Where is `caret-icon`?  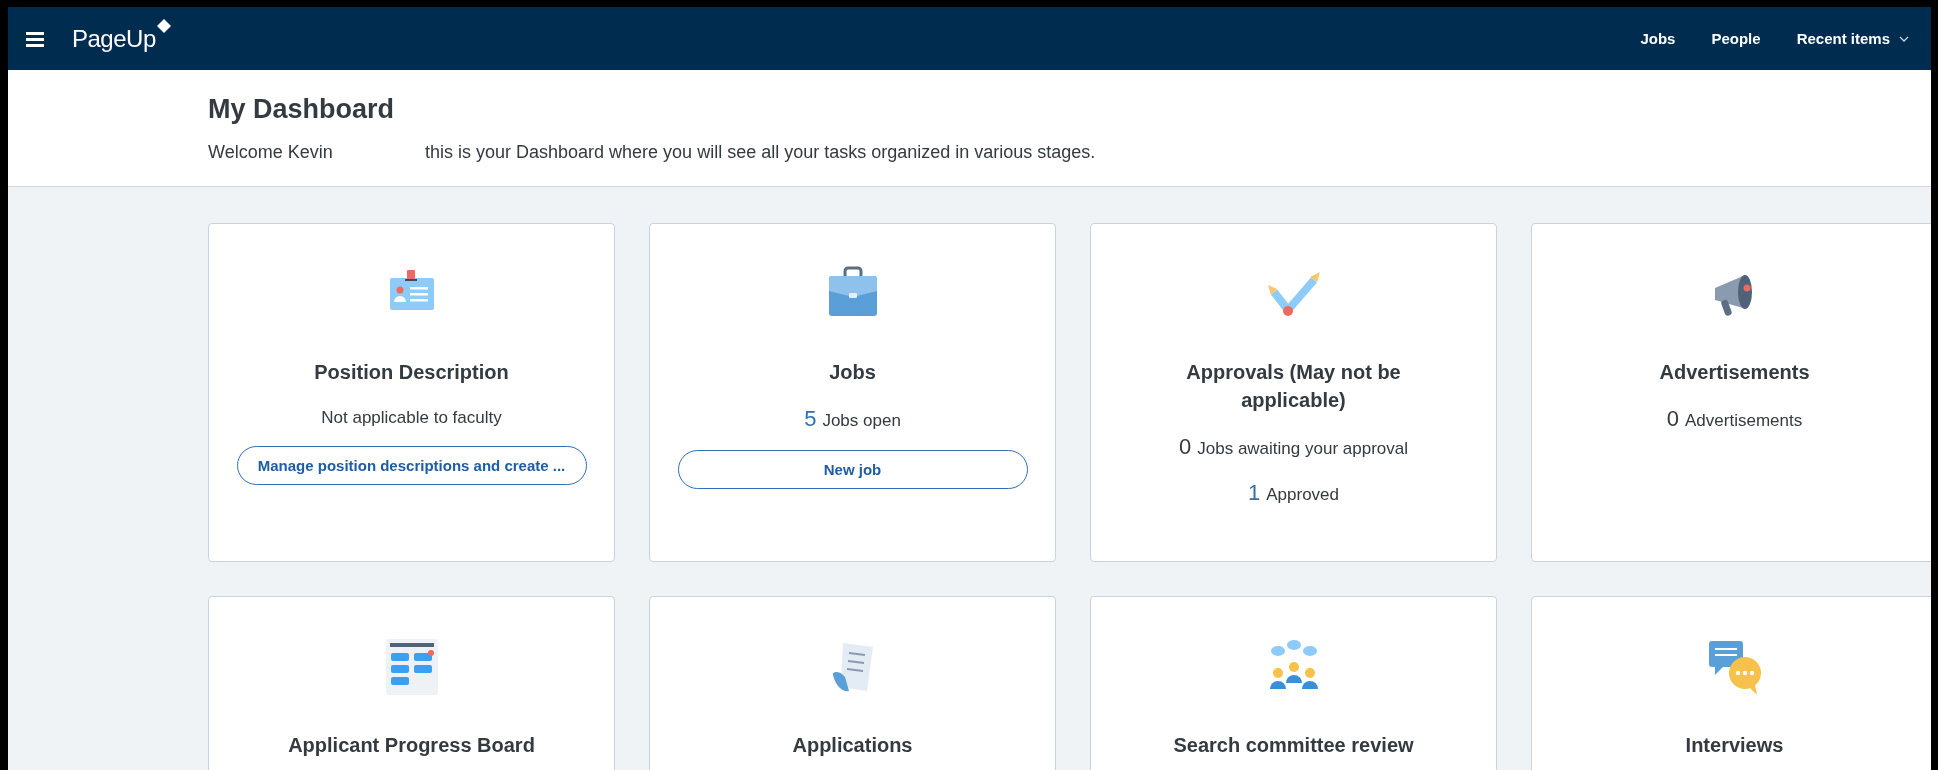 caret-icon is located at coordinates (1904, 38).